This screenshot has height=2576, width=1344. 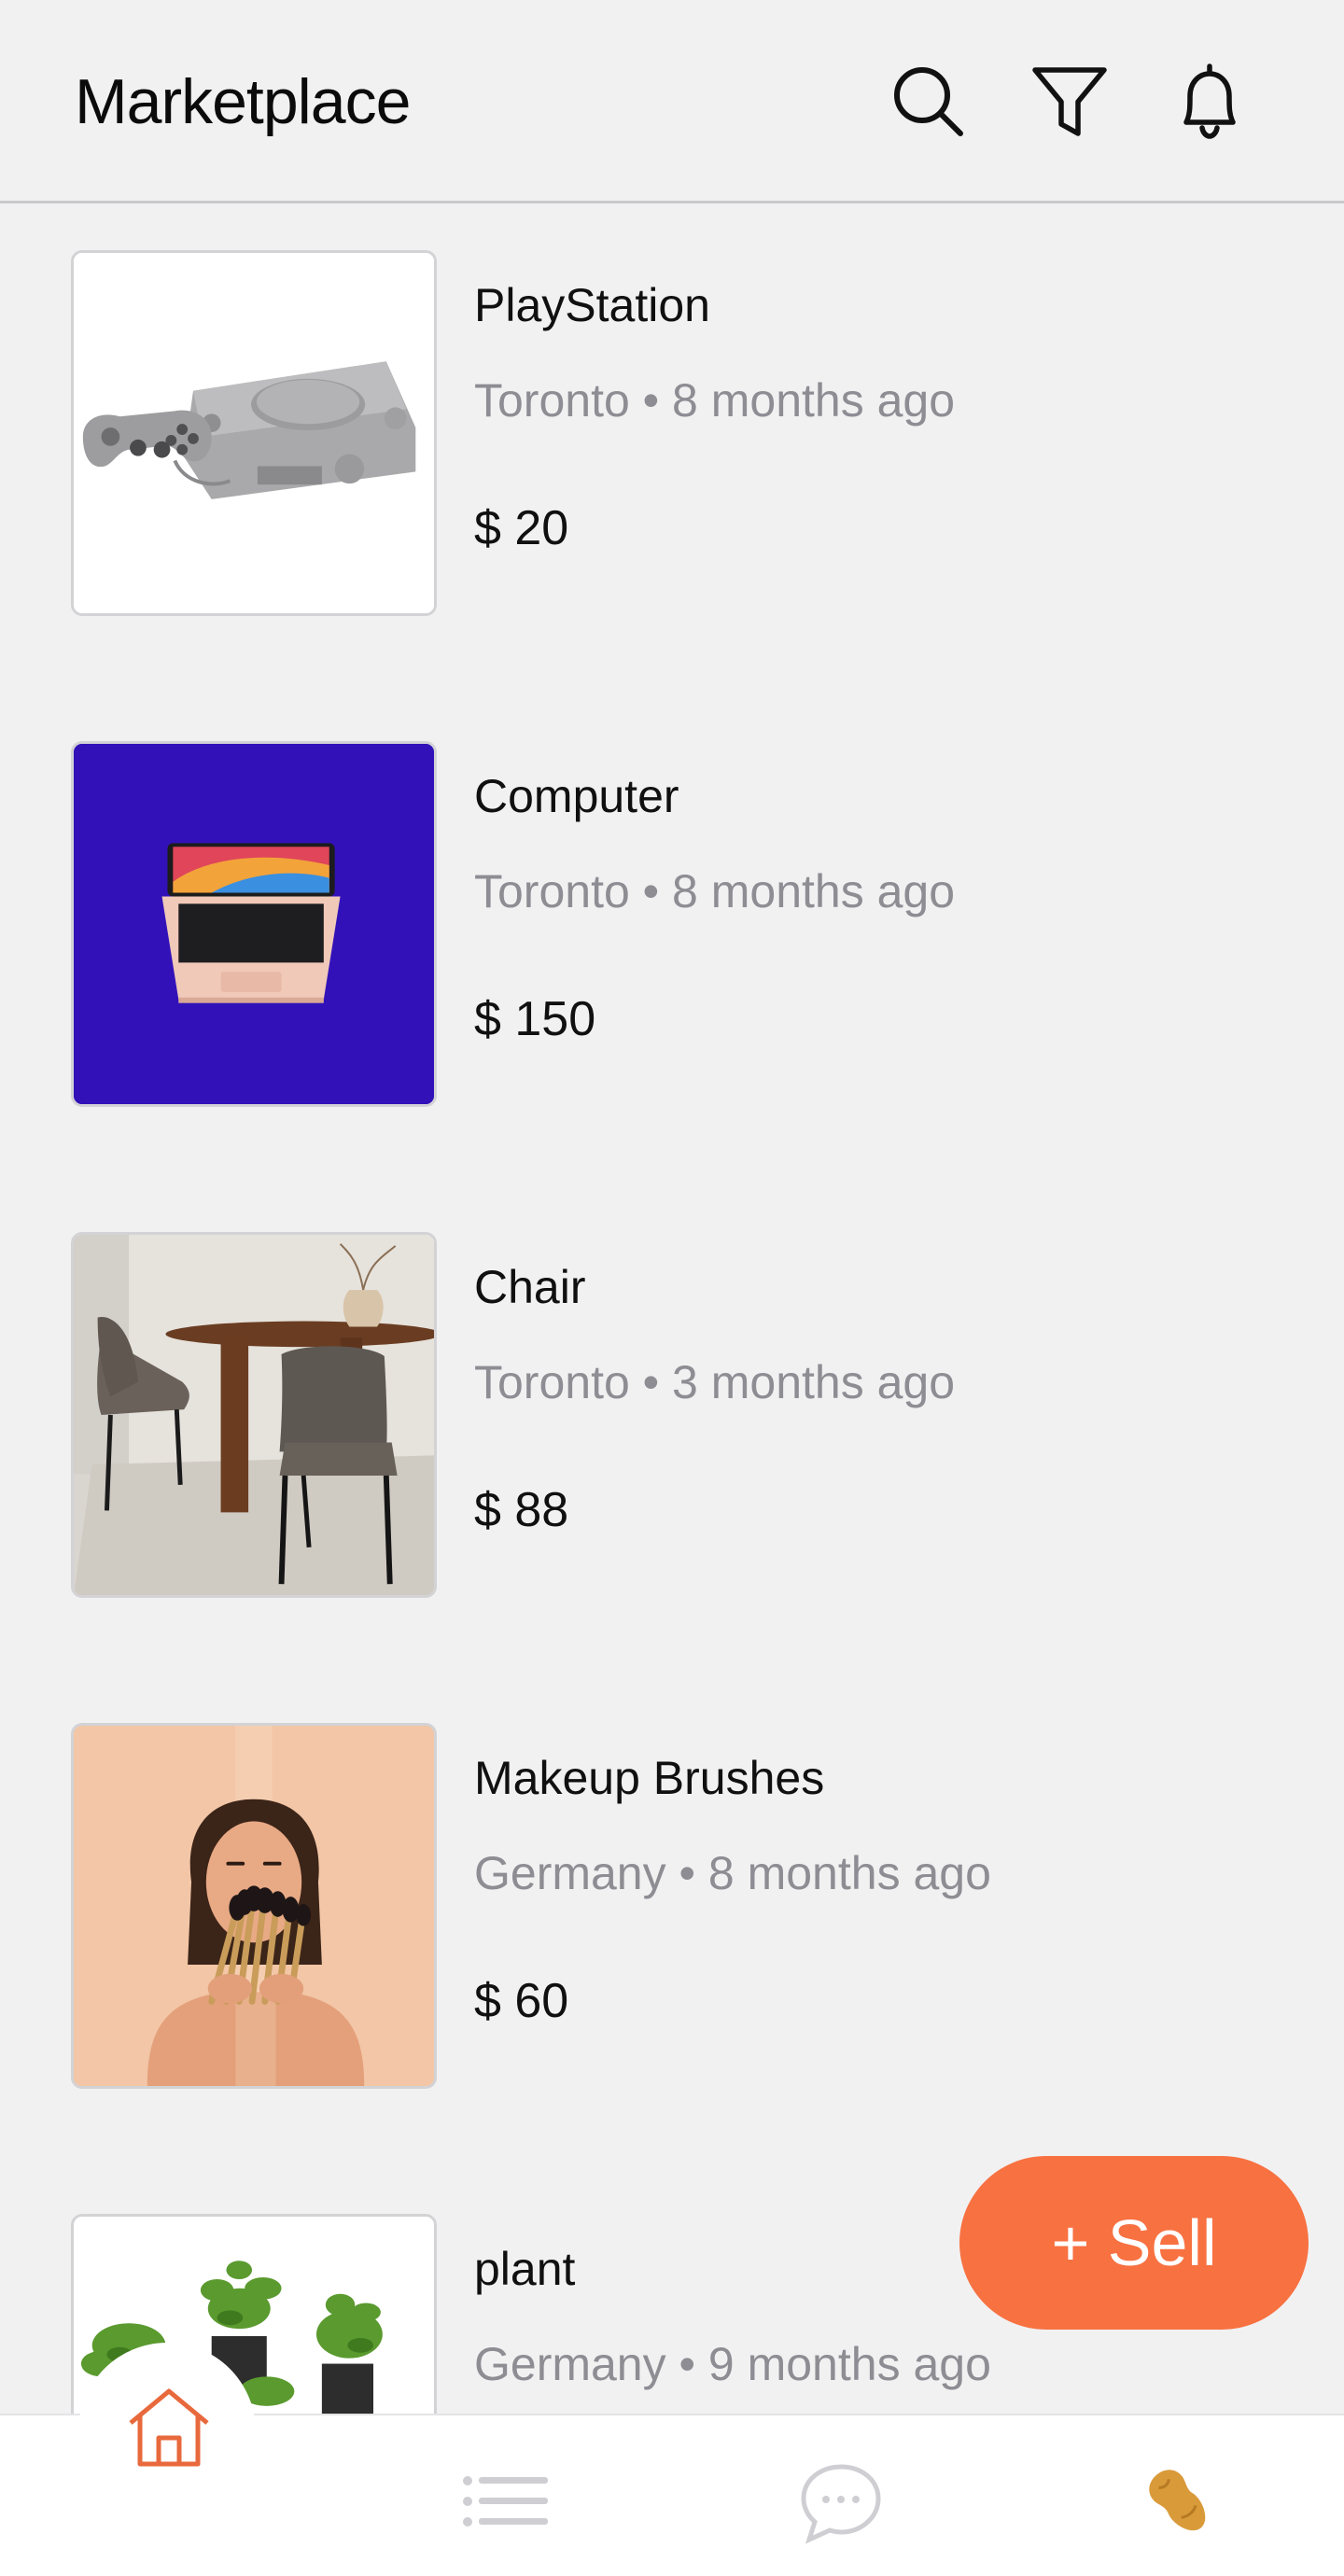 I want to click on listing-title: Chair, so click(x=530, y=1287).